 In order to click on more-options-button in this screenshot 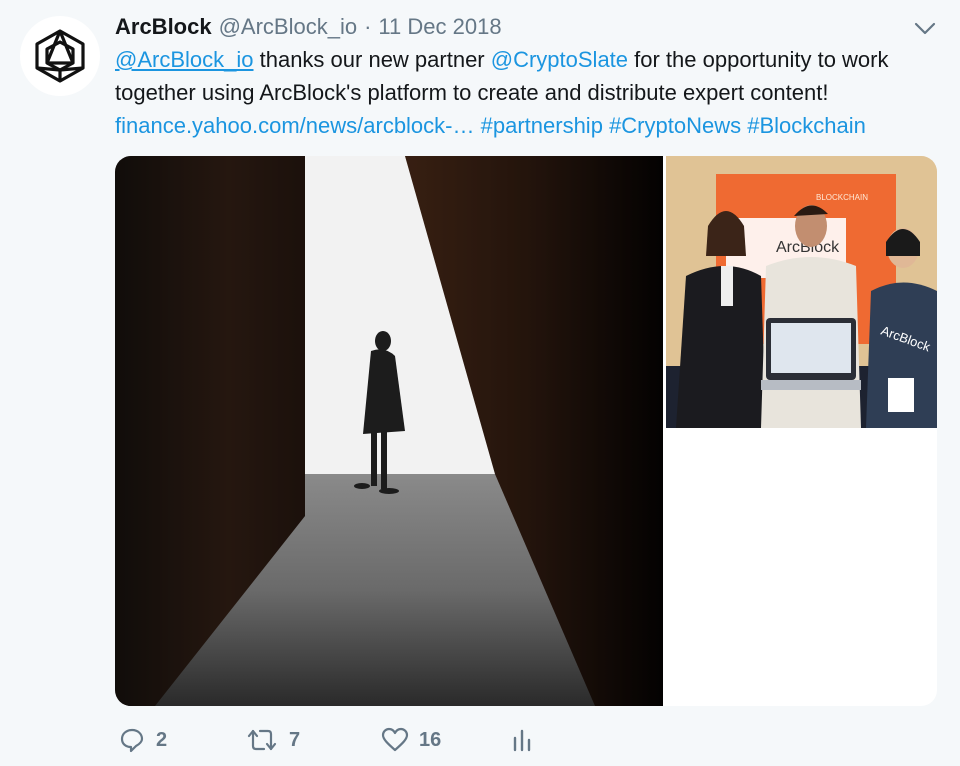, I will do `click(925, 29)`.